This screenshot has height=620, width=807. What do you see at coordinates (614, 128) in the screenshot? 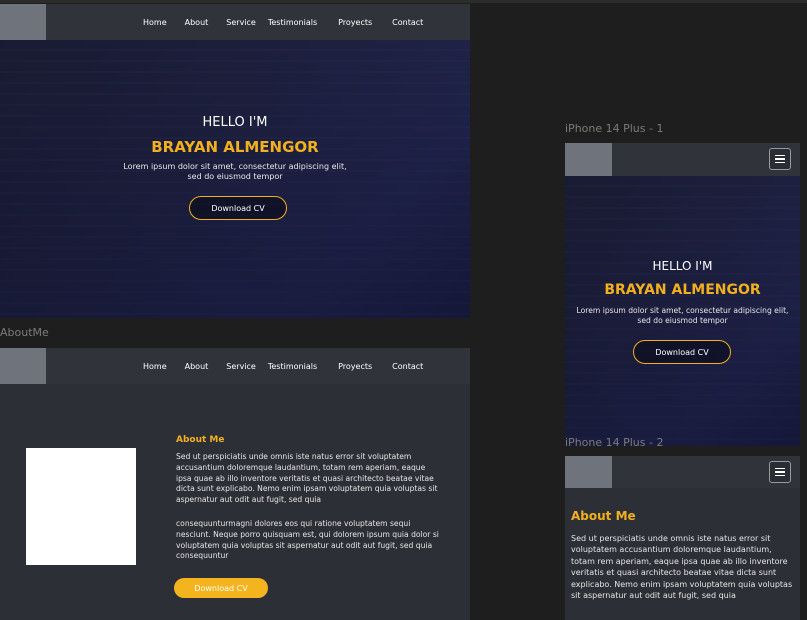
I see `artboard-label-iphone1: iPhone 14 Plus - 1` at bounding box center [614, 128].